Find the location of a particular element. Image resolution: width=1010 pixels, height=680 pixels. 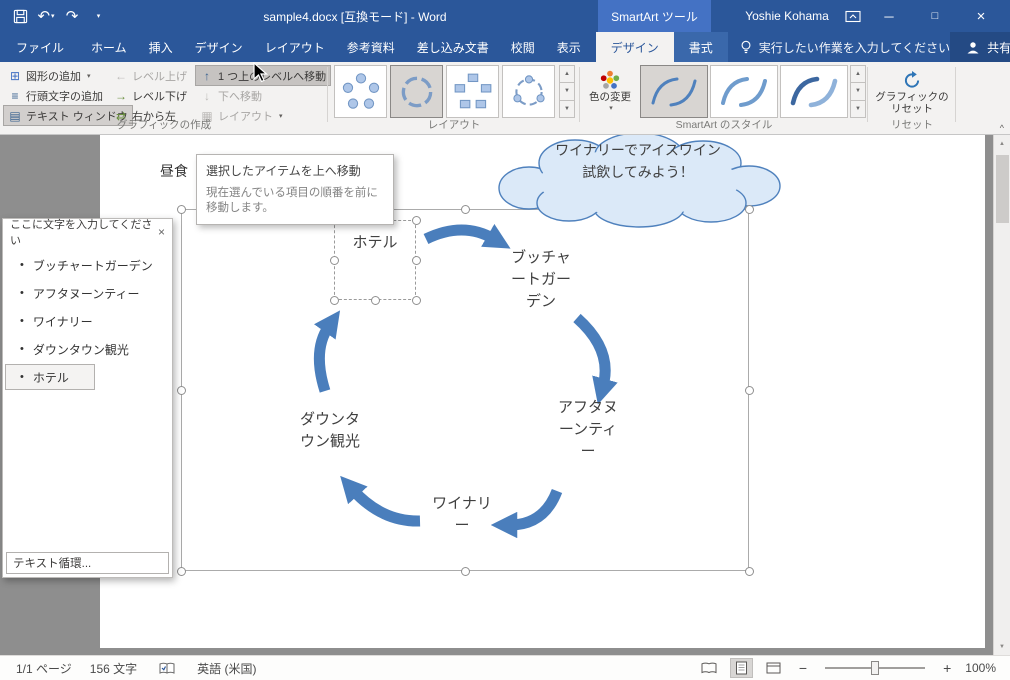

scroll-up-button: ▲ is located at coordinates (1002, 143).